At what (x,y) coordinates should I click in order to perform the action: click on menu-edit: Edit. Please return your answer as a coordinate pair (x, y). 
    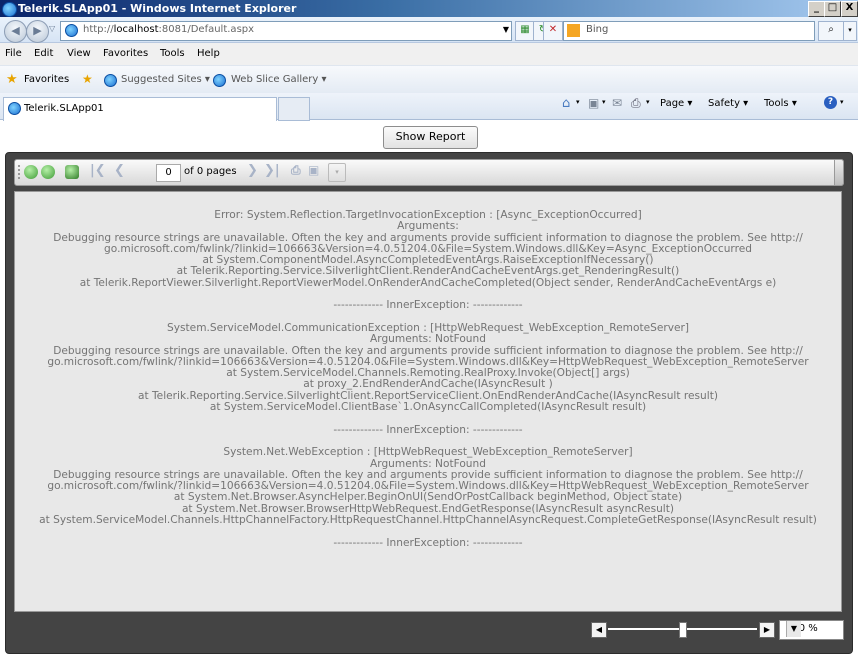
    Looking at the image, I should click on (43, 53).